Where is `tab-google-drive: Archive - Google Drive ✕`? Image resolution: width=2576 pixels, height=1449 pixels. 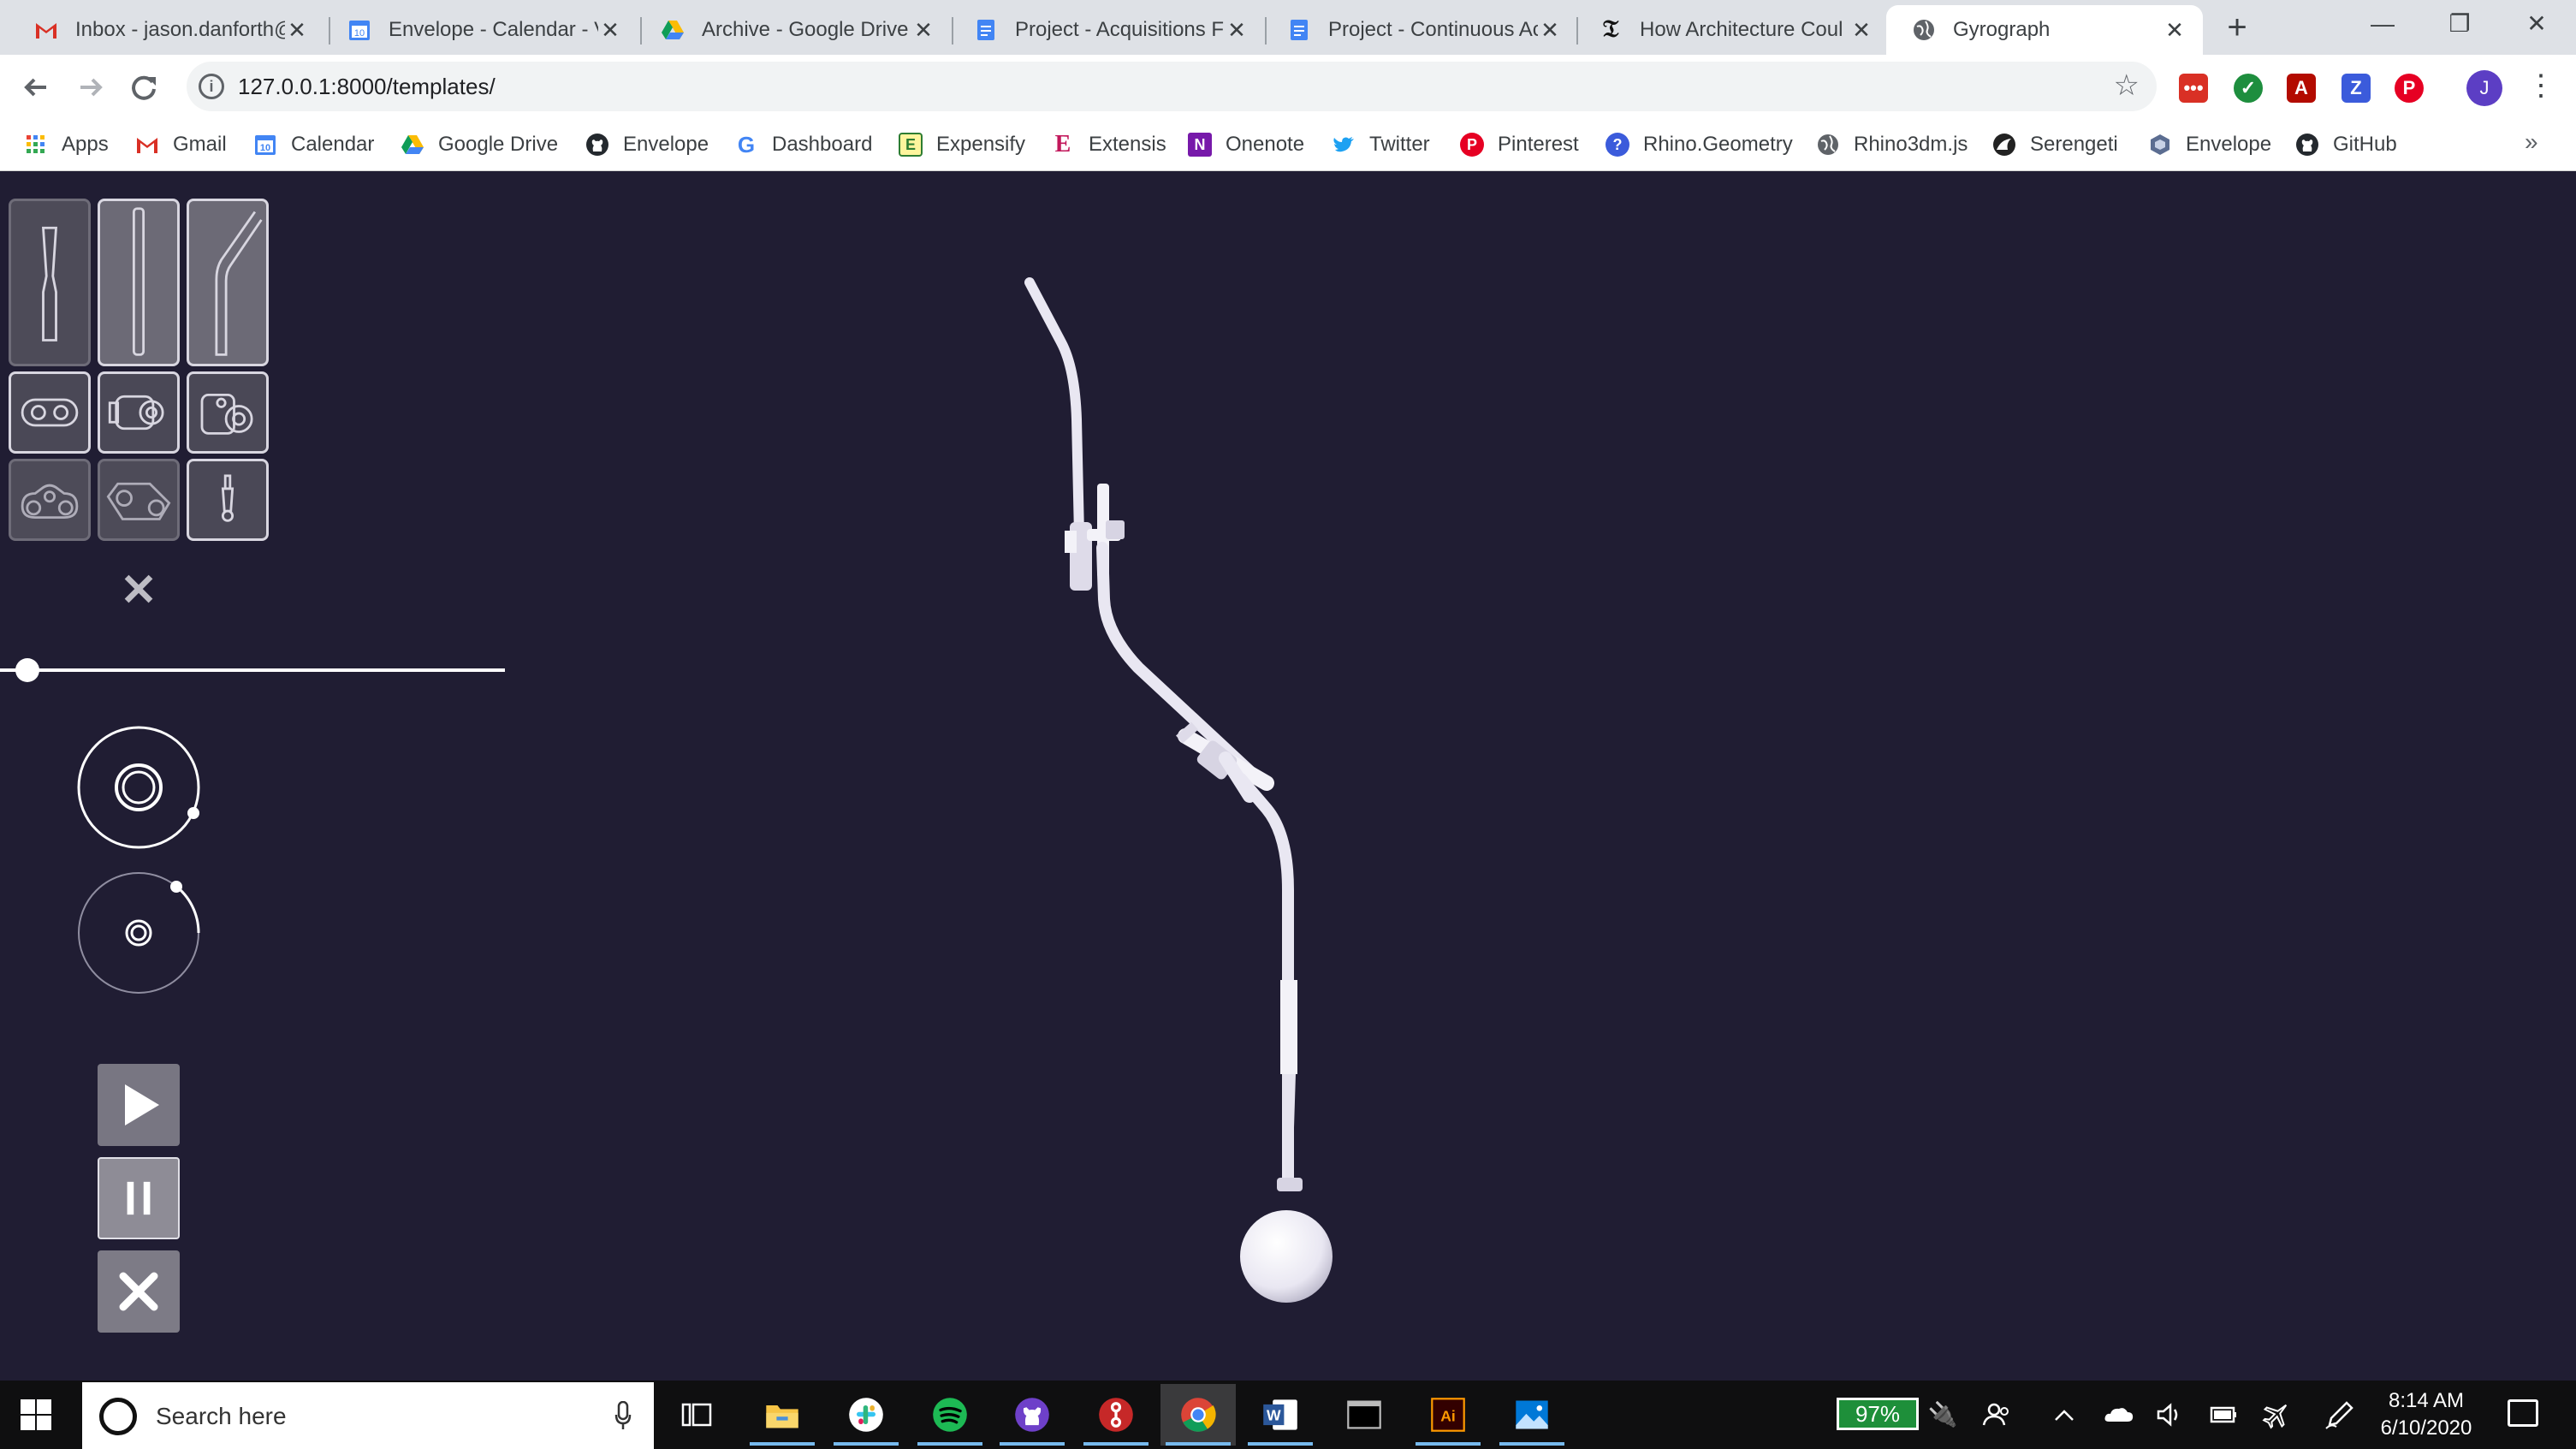 tab-google-drive: Archive - Google Drive ✕ is located at coordinates (793, 30).